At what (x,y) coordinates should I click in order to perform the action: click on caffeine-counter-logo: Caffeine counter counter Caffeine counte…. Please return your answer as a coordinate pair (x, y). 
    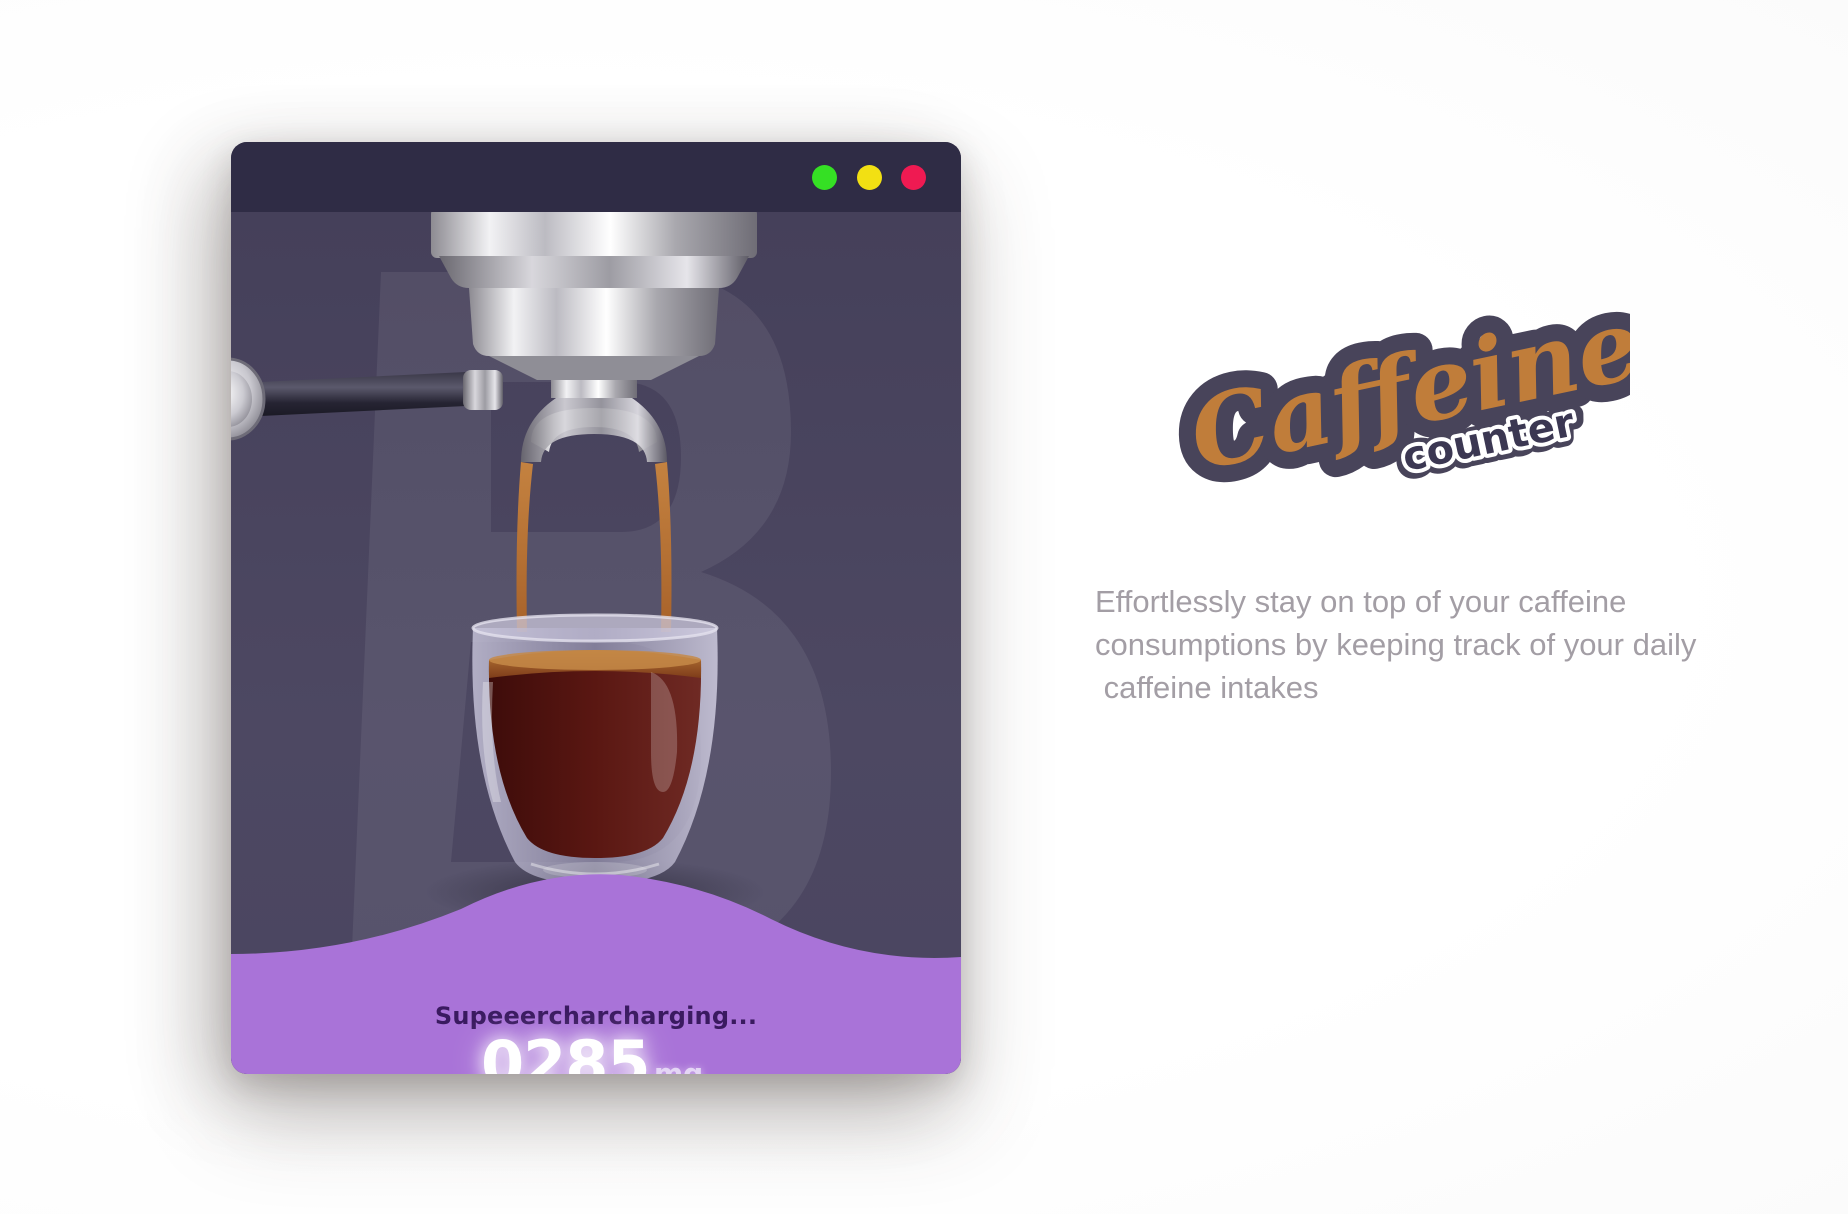
    Looking at the image, I should click on (1396, 405).